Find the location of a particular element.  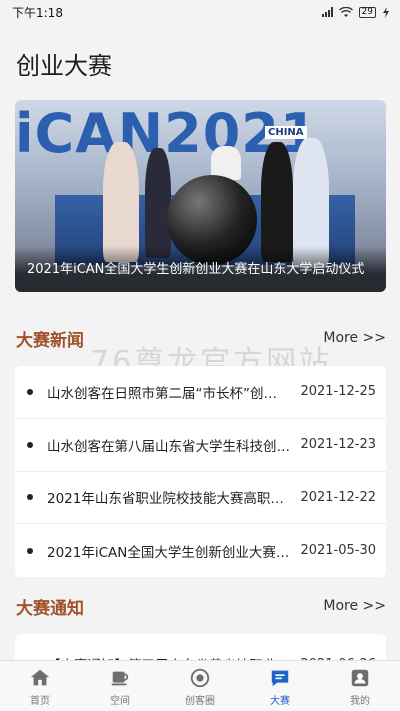

wifi-icon is located at coordinates (345, 11).